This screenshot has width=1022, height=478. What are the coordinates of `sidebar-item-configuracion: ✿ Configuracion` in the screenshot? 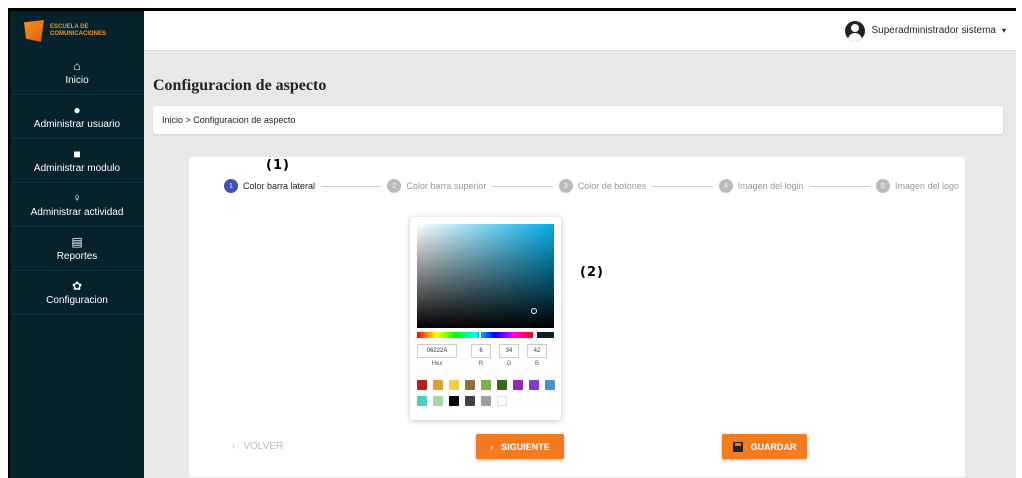 It's located at (77, 293).